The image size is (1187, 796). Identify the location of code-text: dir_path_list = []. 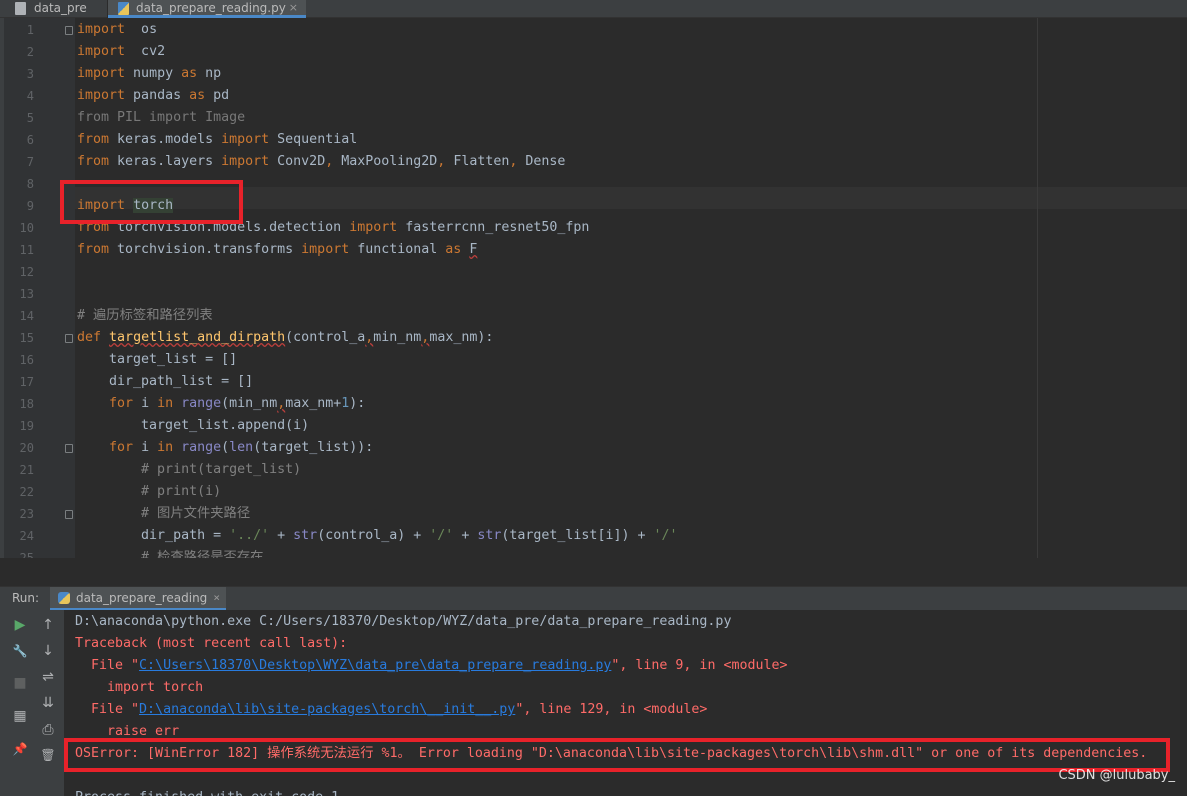
(165, 382).